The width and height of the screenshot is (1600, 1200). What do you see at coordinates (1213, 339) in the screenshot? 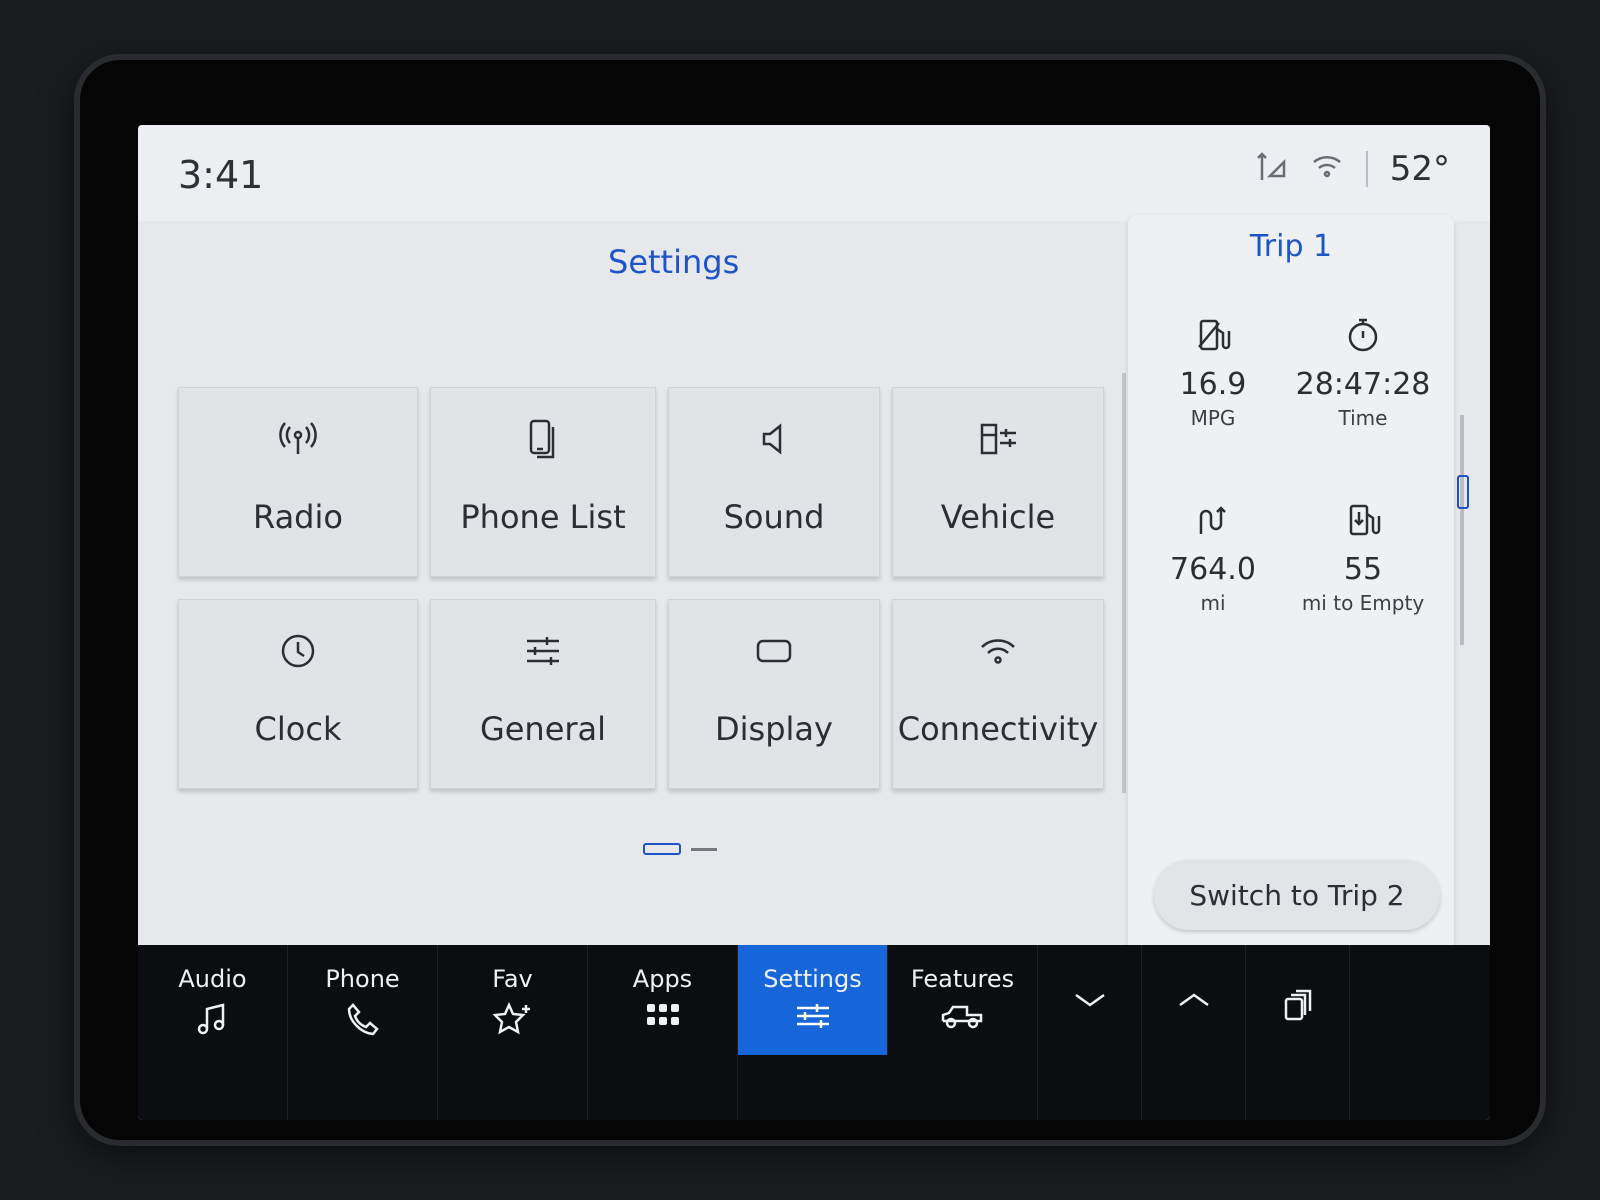
I see `fuel-economy-icon` at bounding box center [1213, 339].